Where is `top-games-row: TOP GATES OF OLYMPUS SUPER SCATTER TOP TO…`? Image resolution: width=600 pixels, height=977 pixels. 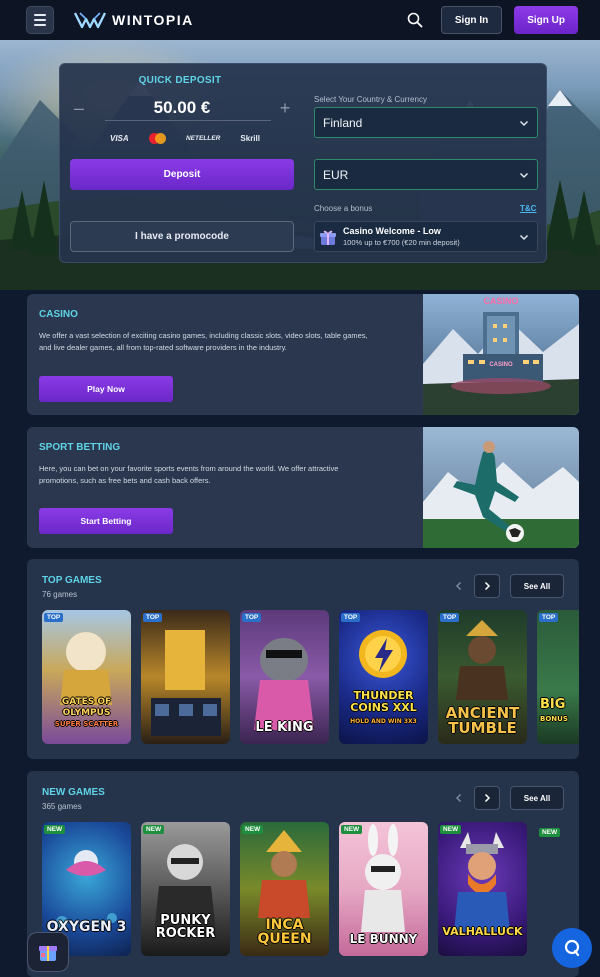 top-games-row: TOP GATES OF OLYMPUS SUPER SCATTER TOP TO… is located at coordinates (310, 677).